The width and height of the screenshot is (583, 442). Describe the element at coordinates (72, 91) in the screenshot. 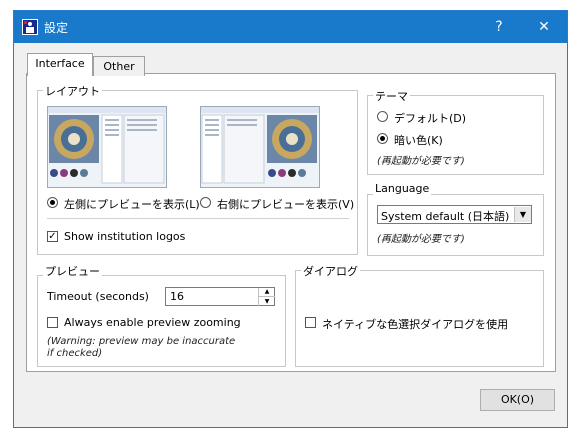

I see `layout-legend: レイアウト` at that location.